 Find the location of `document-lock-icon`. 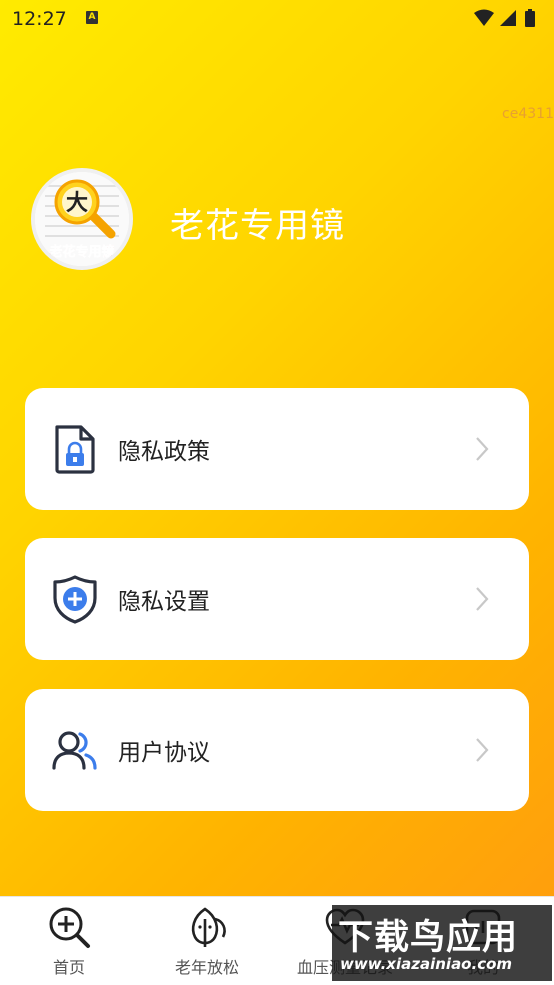

document-lock-icon is located at coordinates (75, 449).